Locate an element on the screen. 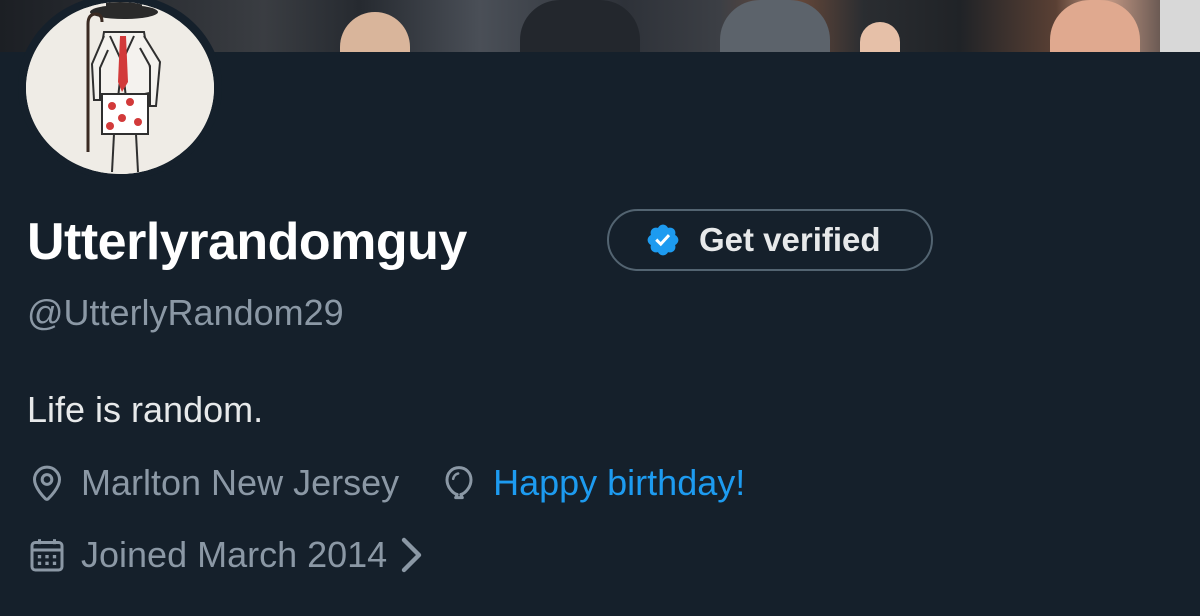 Image resolution: width=1200 pixels, height=616 pixels. display-name: Utterlyrandomguy is located at coordinates (247, 242).